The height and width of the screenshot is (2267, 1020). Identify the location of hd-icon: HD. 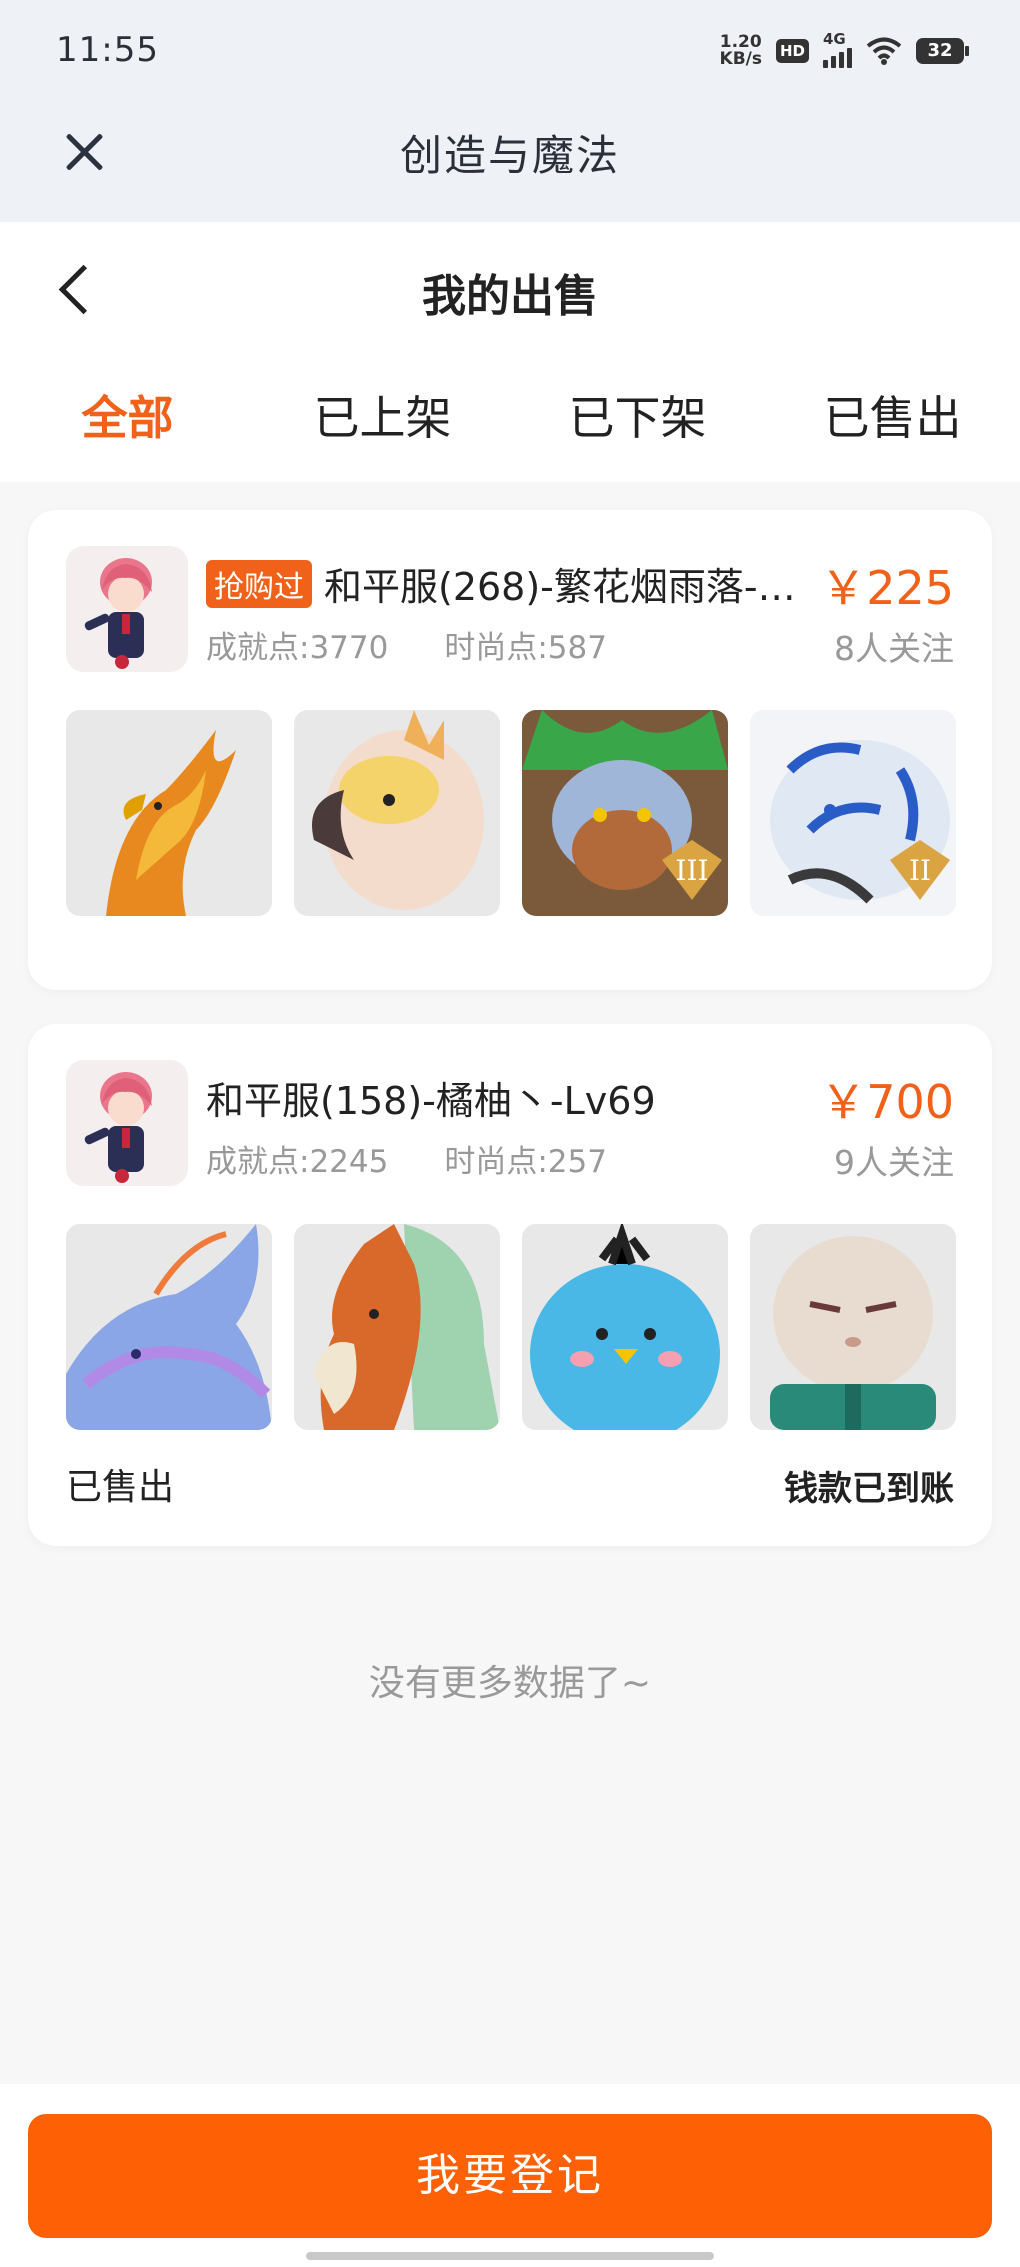
(792, 51).